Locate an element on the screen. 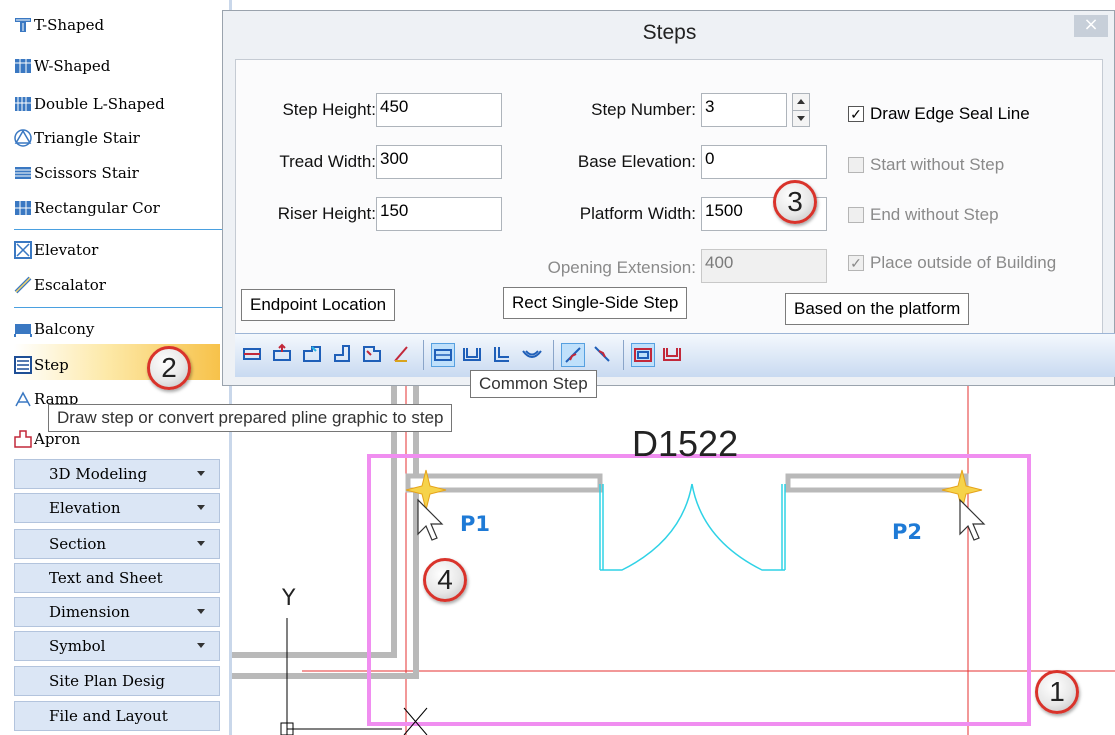 This screenshot has height=735, width=1115. sidebar-item-w-shaped: W-Shaped is located at coordinates (62, 66).